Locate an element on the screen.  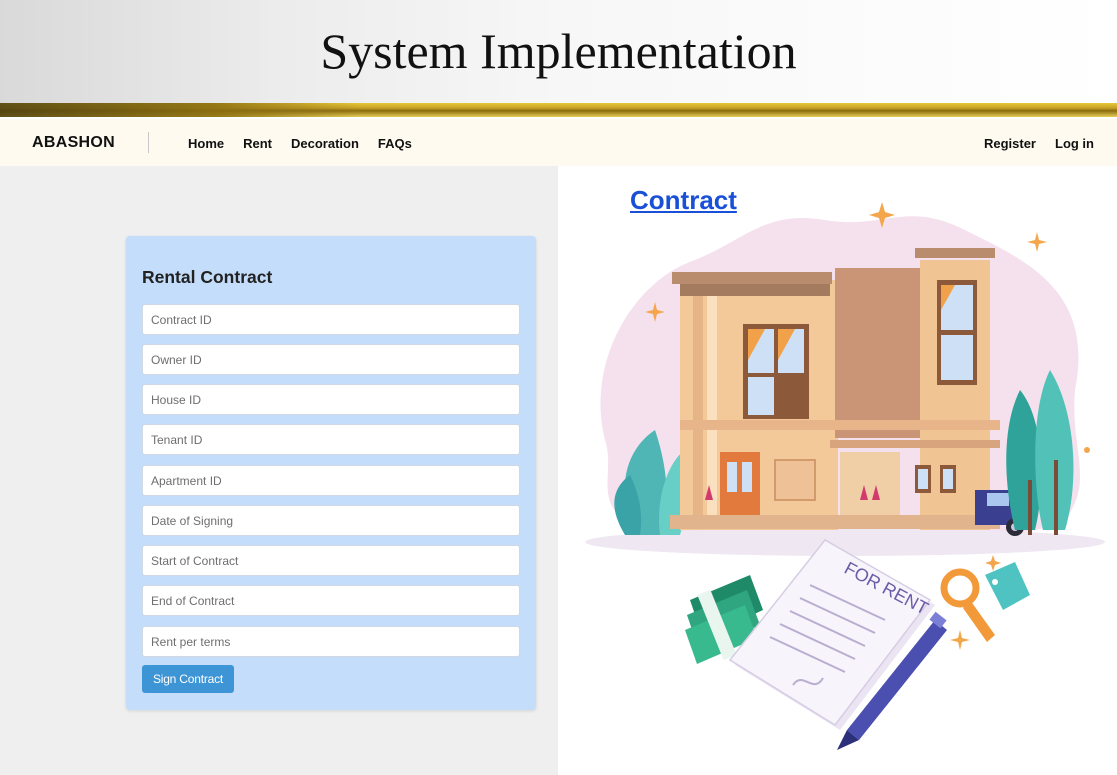
nav-link-faqs: FAQs is located at coordinates (395, 143).